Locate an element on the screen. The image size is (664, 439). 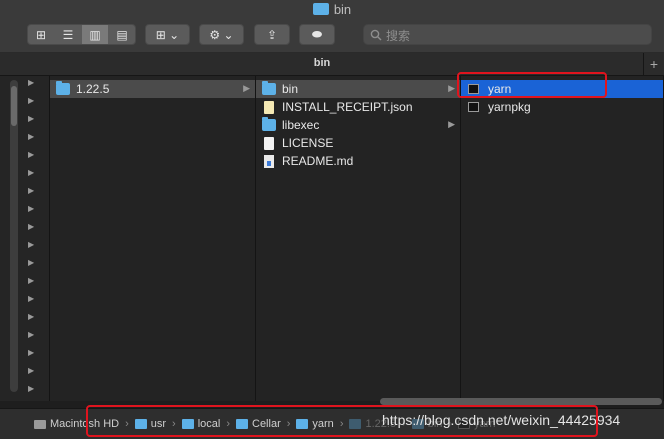
tag-icon: ⬬ is located at coordinates (317, 34).